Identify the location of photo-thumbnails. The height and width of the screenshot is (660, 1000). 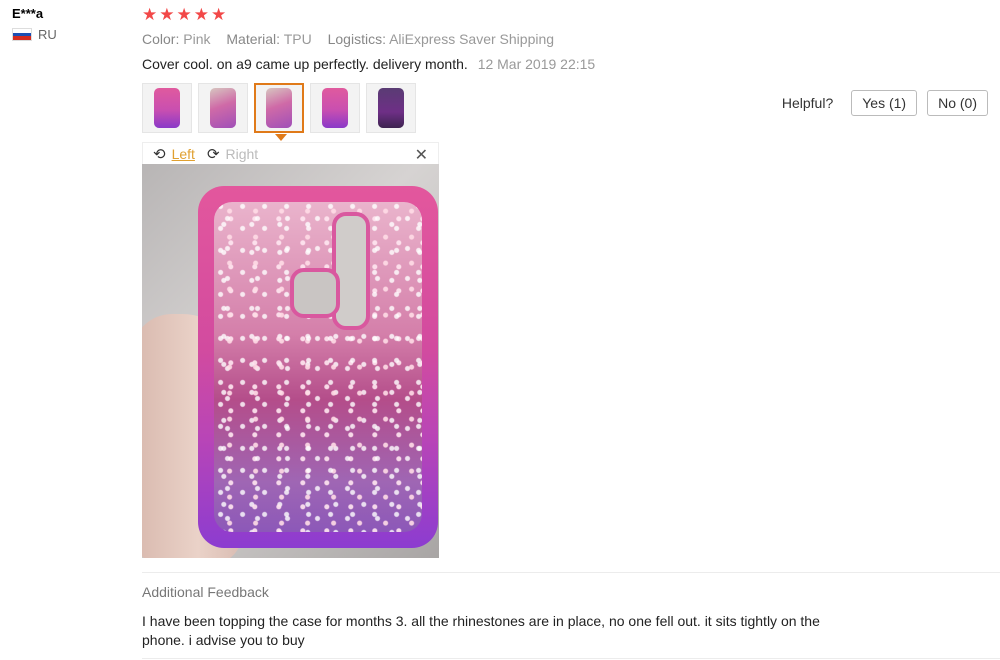
(279, 108).